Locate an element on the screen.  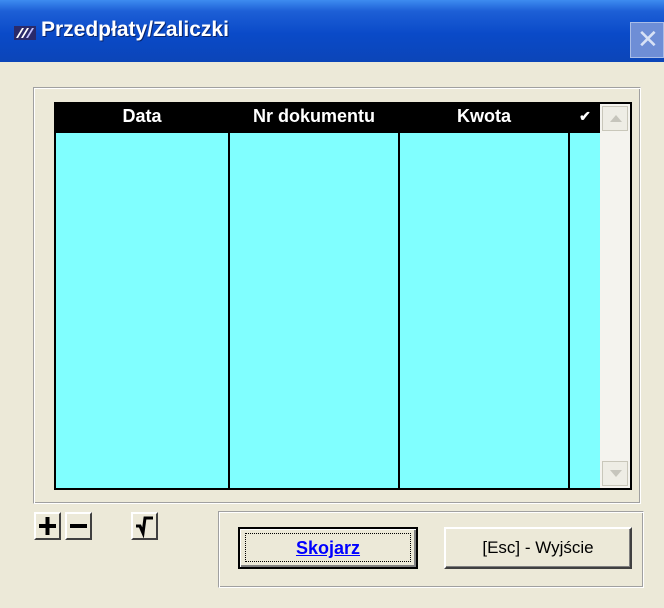
vertical-scrollbar is located at coordinates (615, 296).